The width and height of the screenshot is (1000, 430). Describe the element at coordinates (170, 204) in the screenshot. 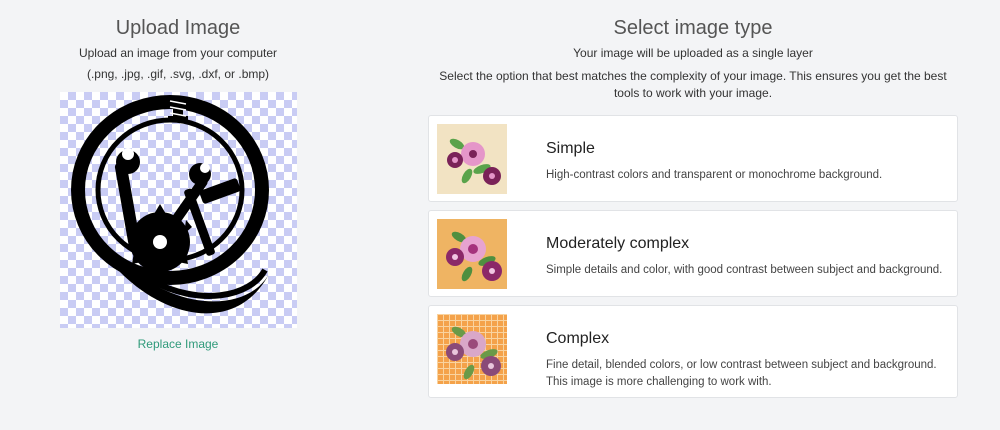

I see `monogram-q-tools-image` at that location.